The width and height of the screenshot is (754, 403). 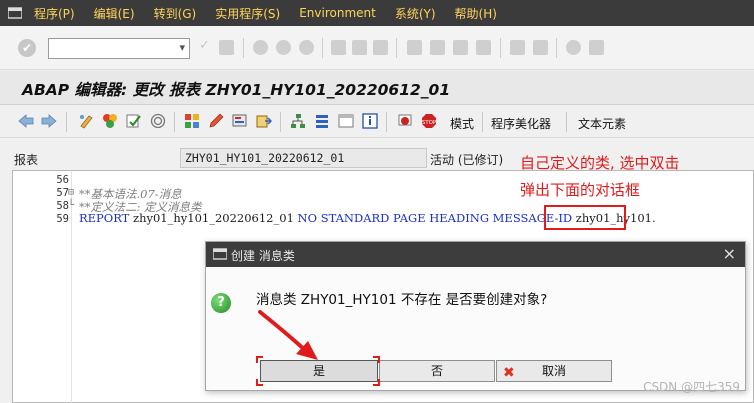 I want to click on close-icon: ×, so click(x=729, y=253).